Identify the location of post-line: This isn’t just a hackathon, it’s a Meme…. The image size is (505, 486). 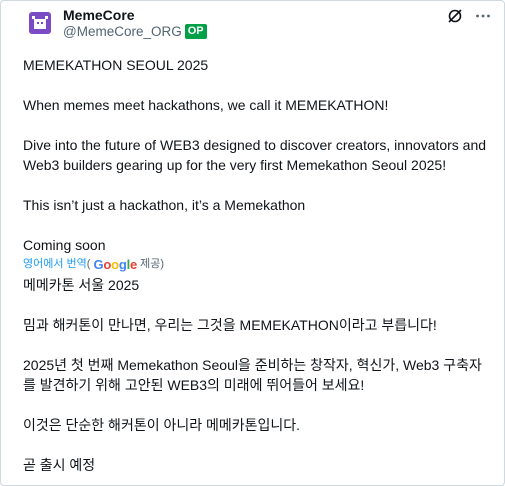
(164, 205).